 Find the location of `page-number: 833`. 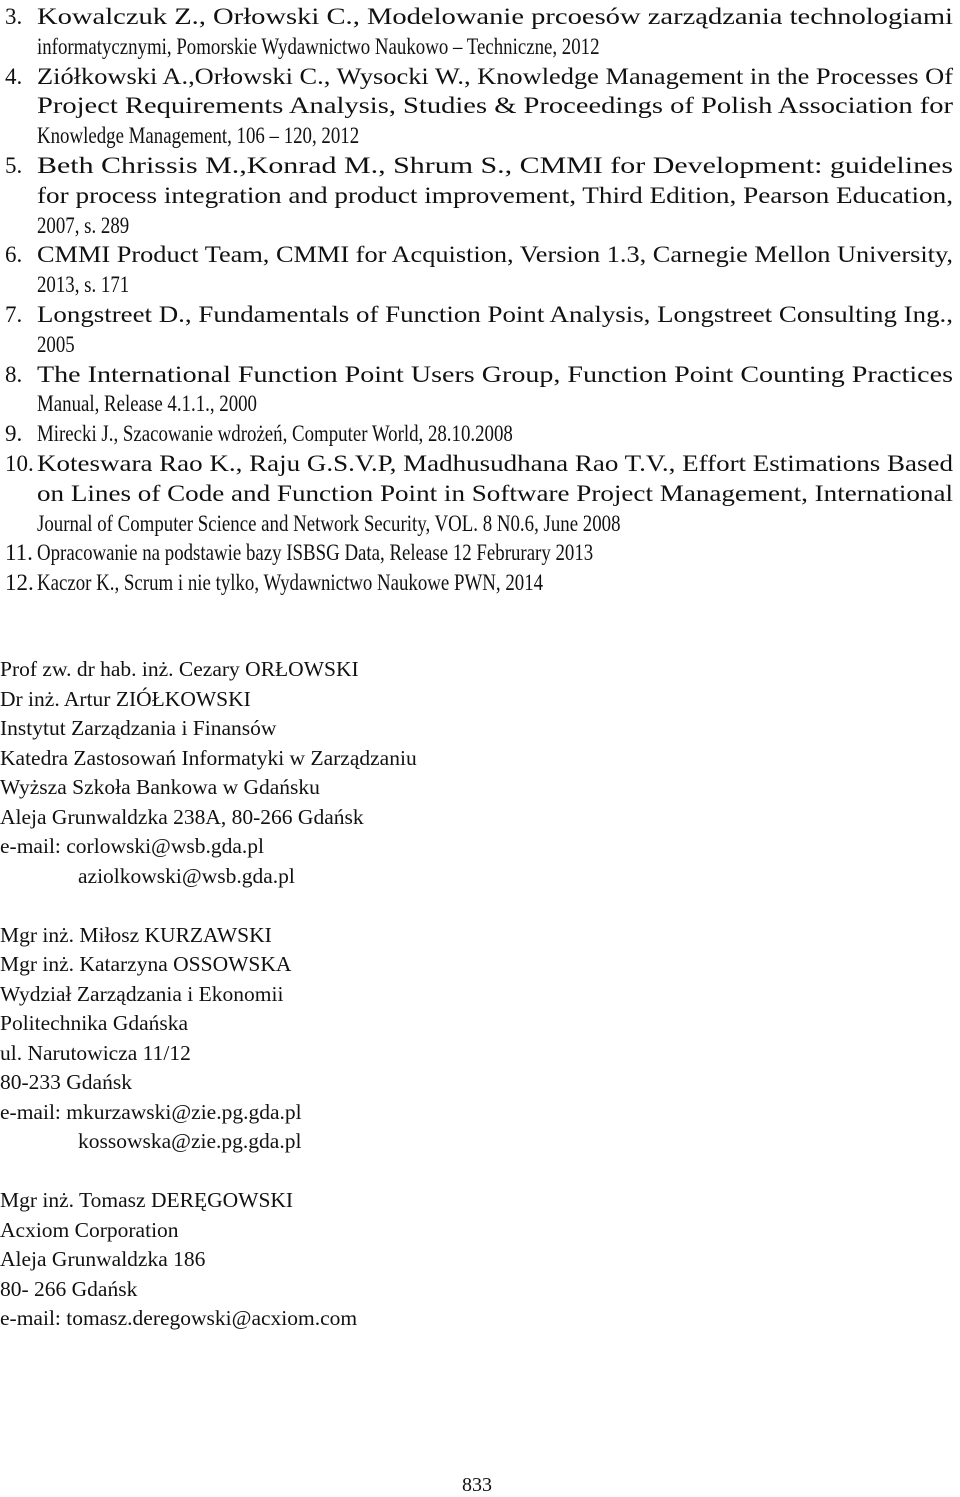

page-number: 833 is located at coordinates (477, 1485).